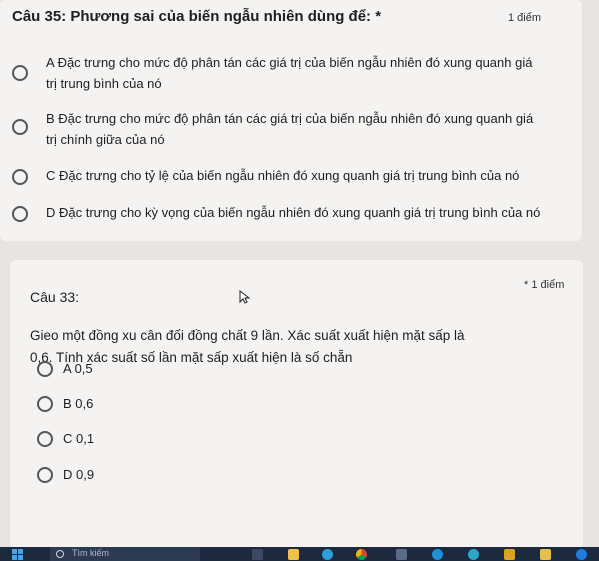 The image size is (599, 561). I want to click on file-explorer-icon, so click(293, 554).